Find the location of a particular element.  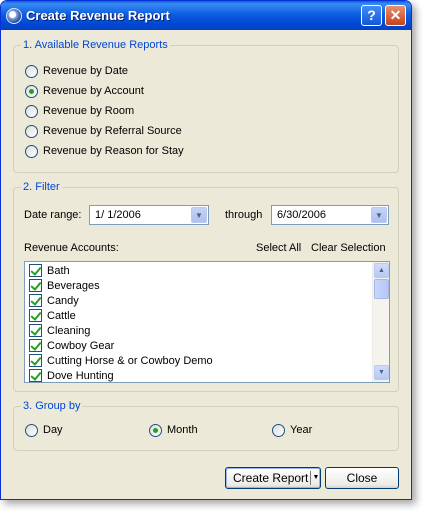

help-button: ? is located at coordinates (371, 15).